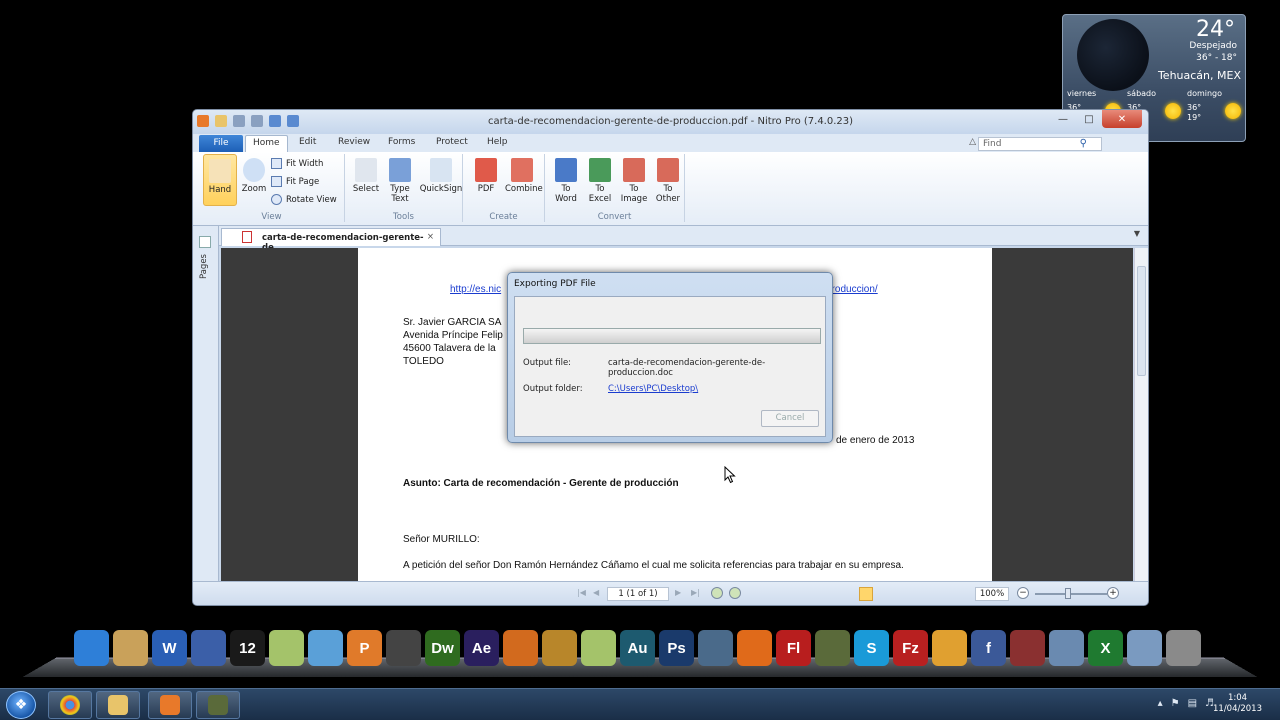  I want to click on flag-icon: ⚑, so click(1175, 703).